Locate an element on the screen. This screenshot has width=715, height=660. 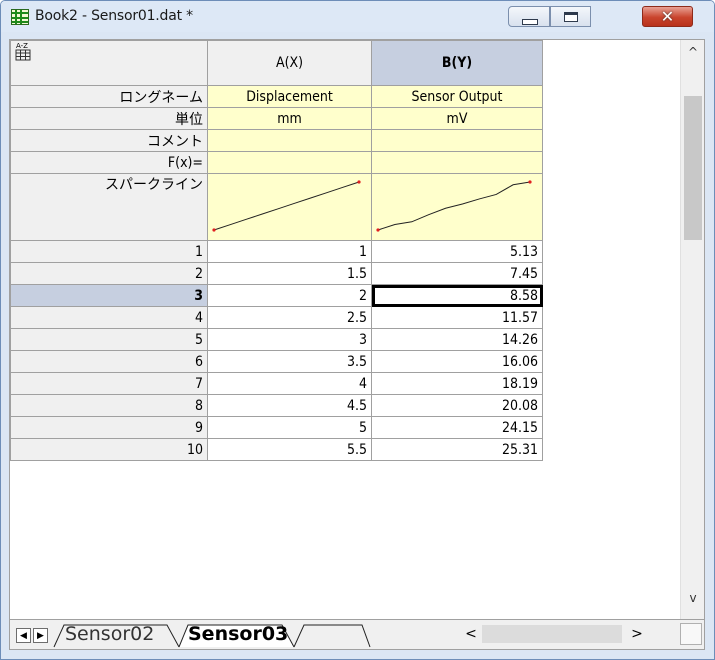
sparkline-a is located at coordinates (289, 207).